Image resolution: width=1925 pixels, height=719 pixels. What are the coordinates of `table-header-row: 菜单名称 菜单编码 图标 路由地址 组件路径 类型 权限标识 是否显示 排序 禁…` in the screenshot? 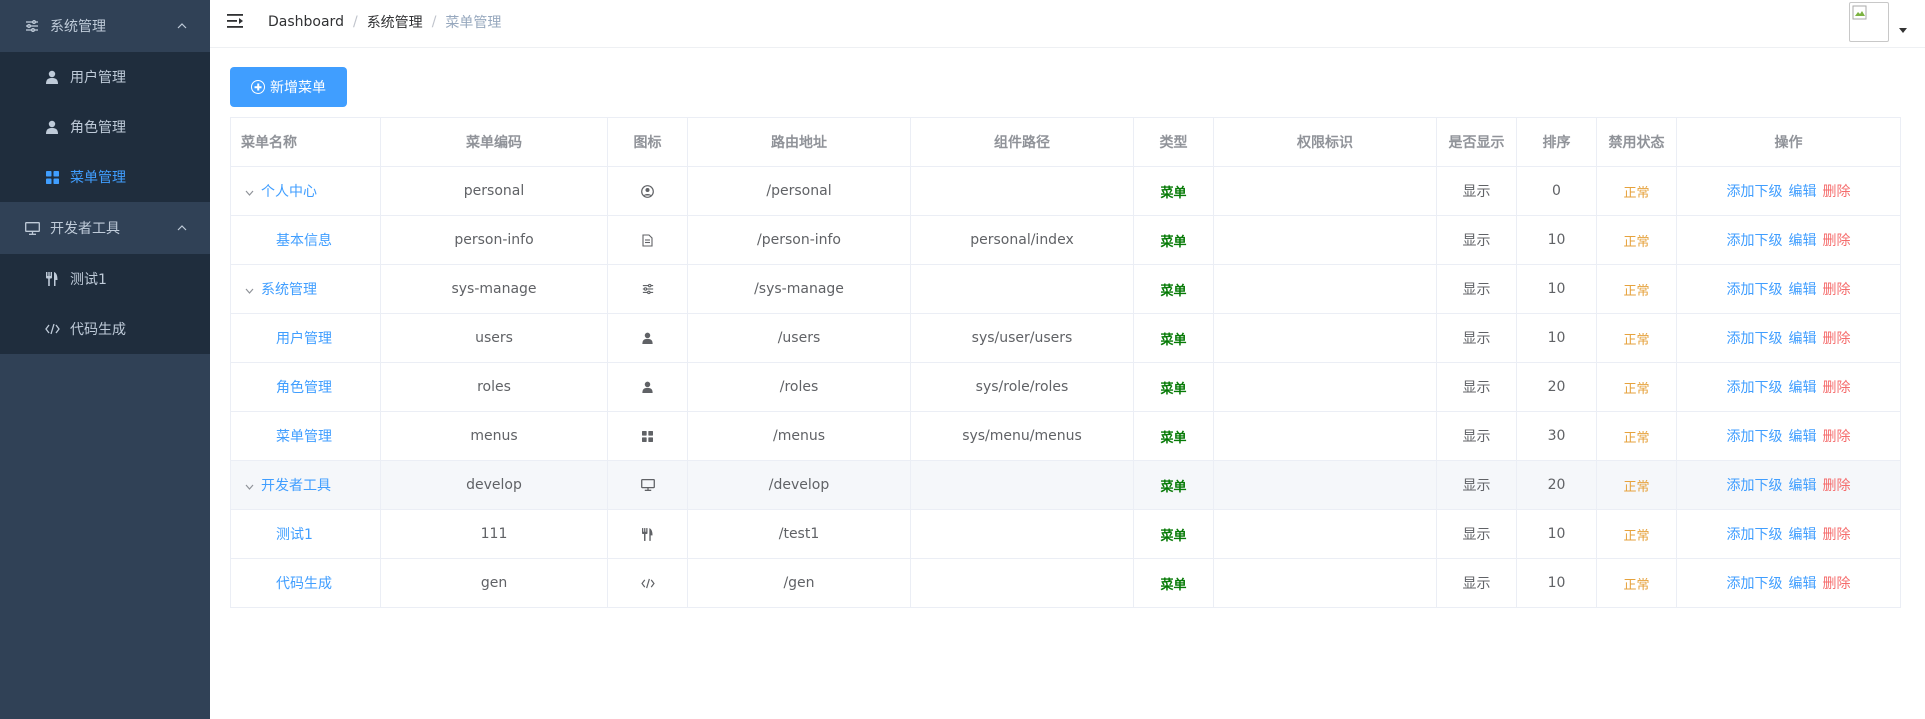 It's located at (1065, 142).